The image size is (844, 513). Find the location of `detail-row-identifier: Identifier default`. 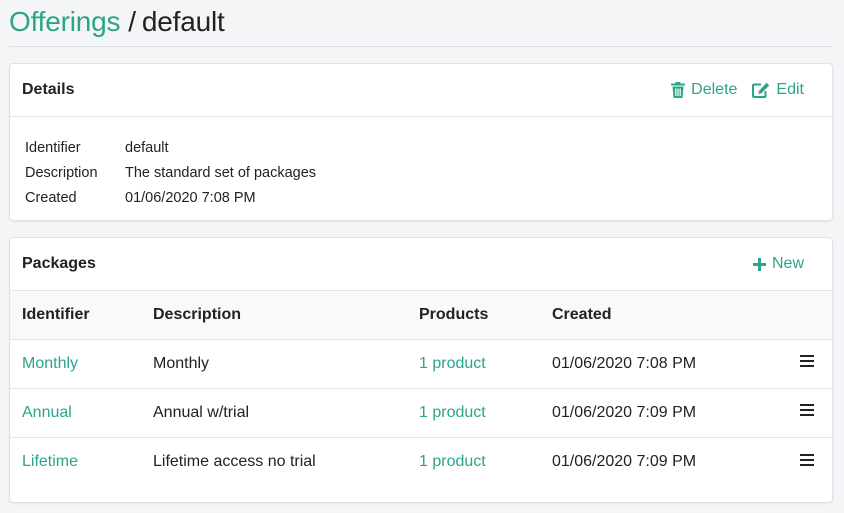

detail-row-identifier: Identifier default is located at coordinates (421, 148).